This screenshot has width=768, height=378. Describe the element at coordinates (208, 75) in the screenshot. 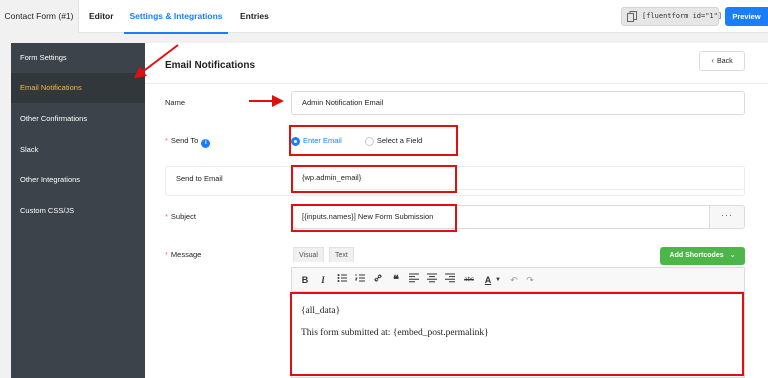

I see `annotation-arrows` at that location.